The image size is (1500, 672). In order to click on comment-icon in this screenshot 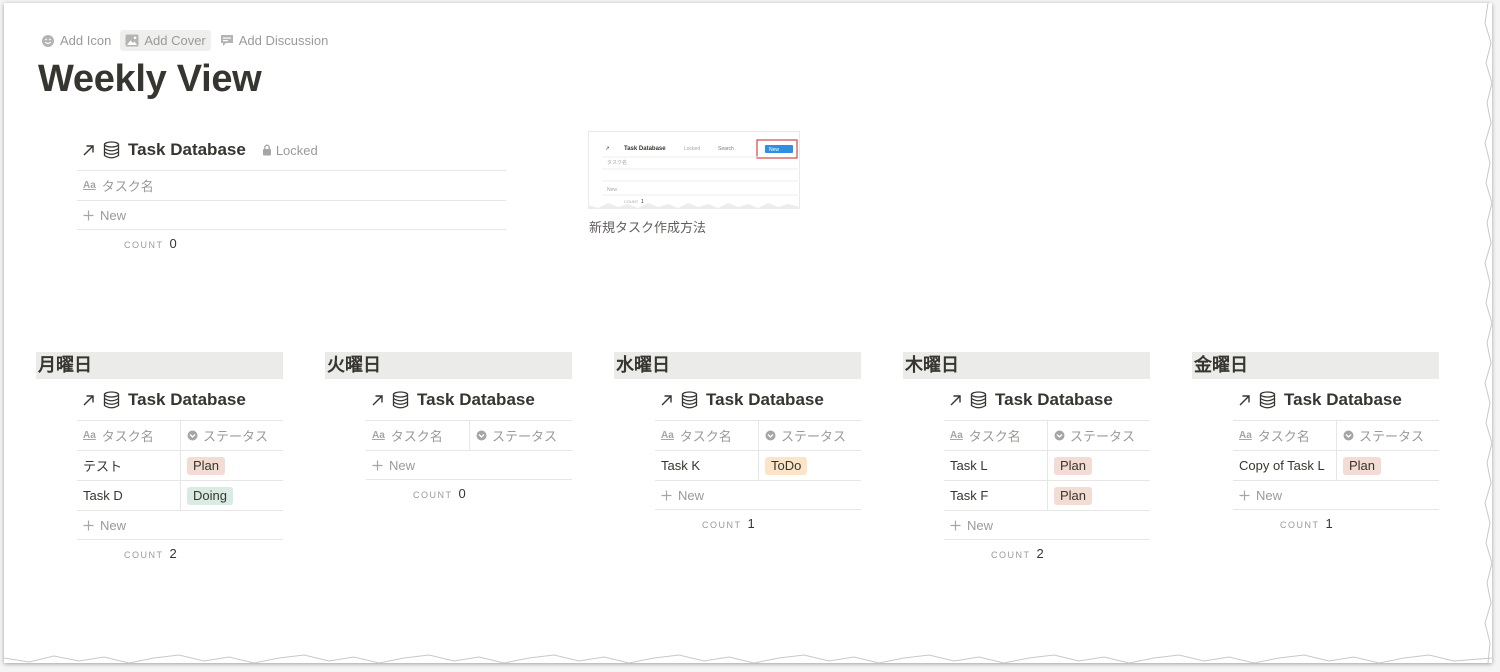, I will do `click(226, 40)`.